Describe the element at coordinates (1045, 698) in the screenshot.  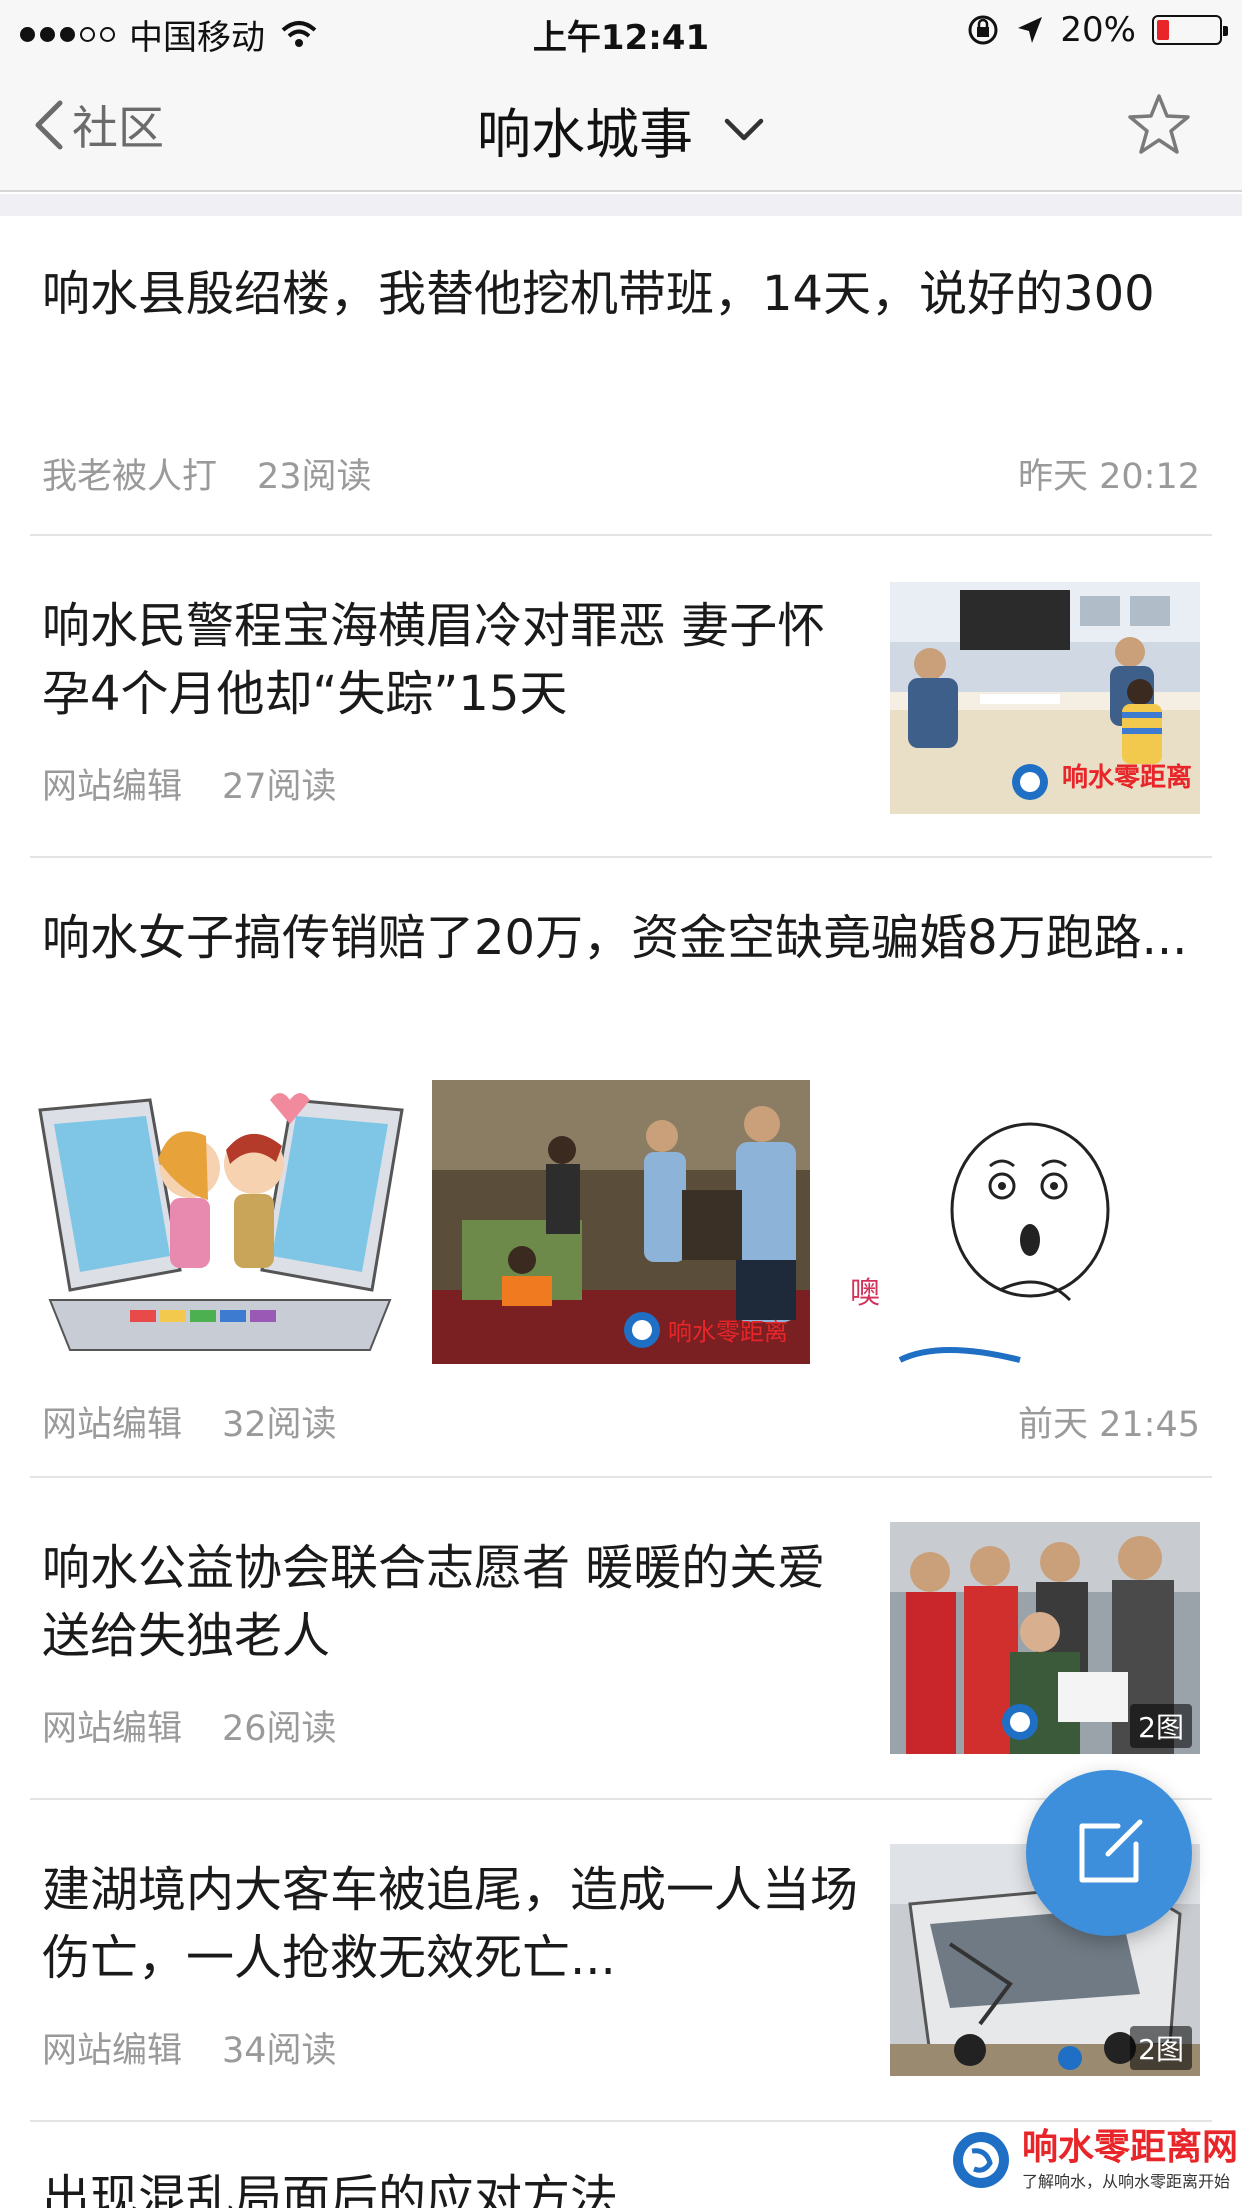
I see `feed-item-thumbnail: 响水零距离` at that location.